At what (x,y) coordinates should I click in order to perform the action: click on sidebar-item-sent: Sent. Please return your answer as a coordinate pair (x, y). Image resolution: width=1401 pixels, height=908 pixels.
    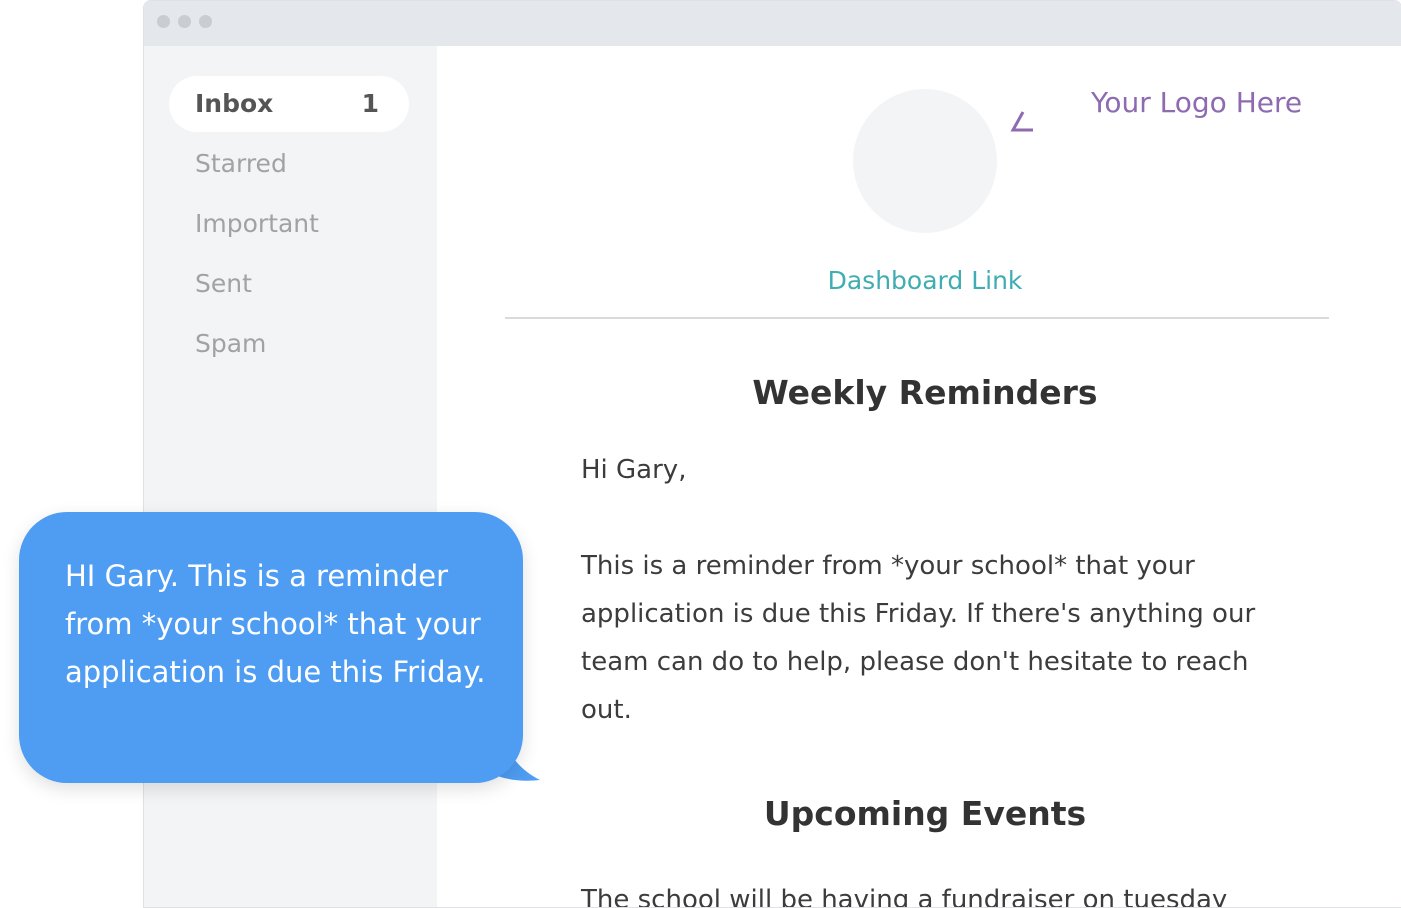
    Looking at the image, I should click on (289, 284).